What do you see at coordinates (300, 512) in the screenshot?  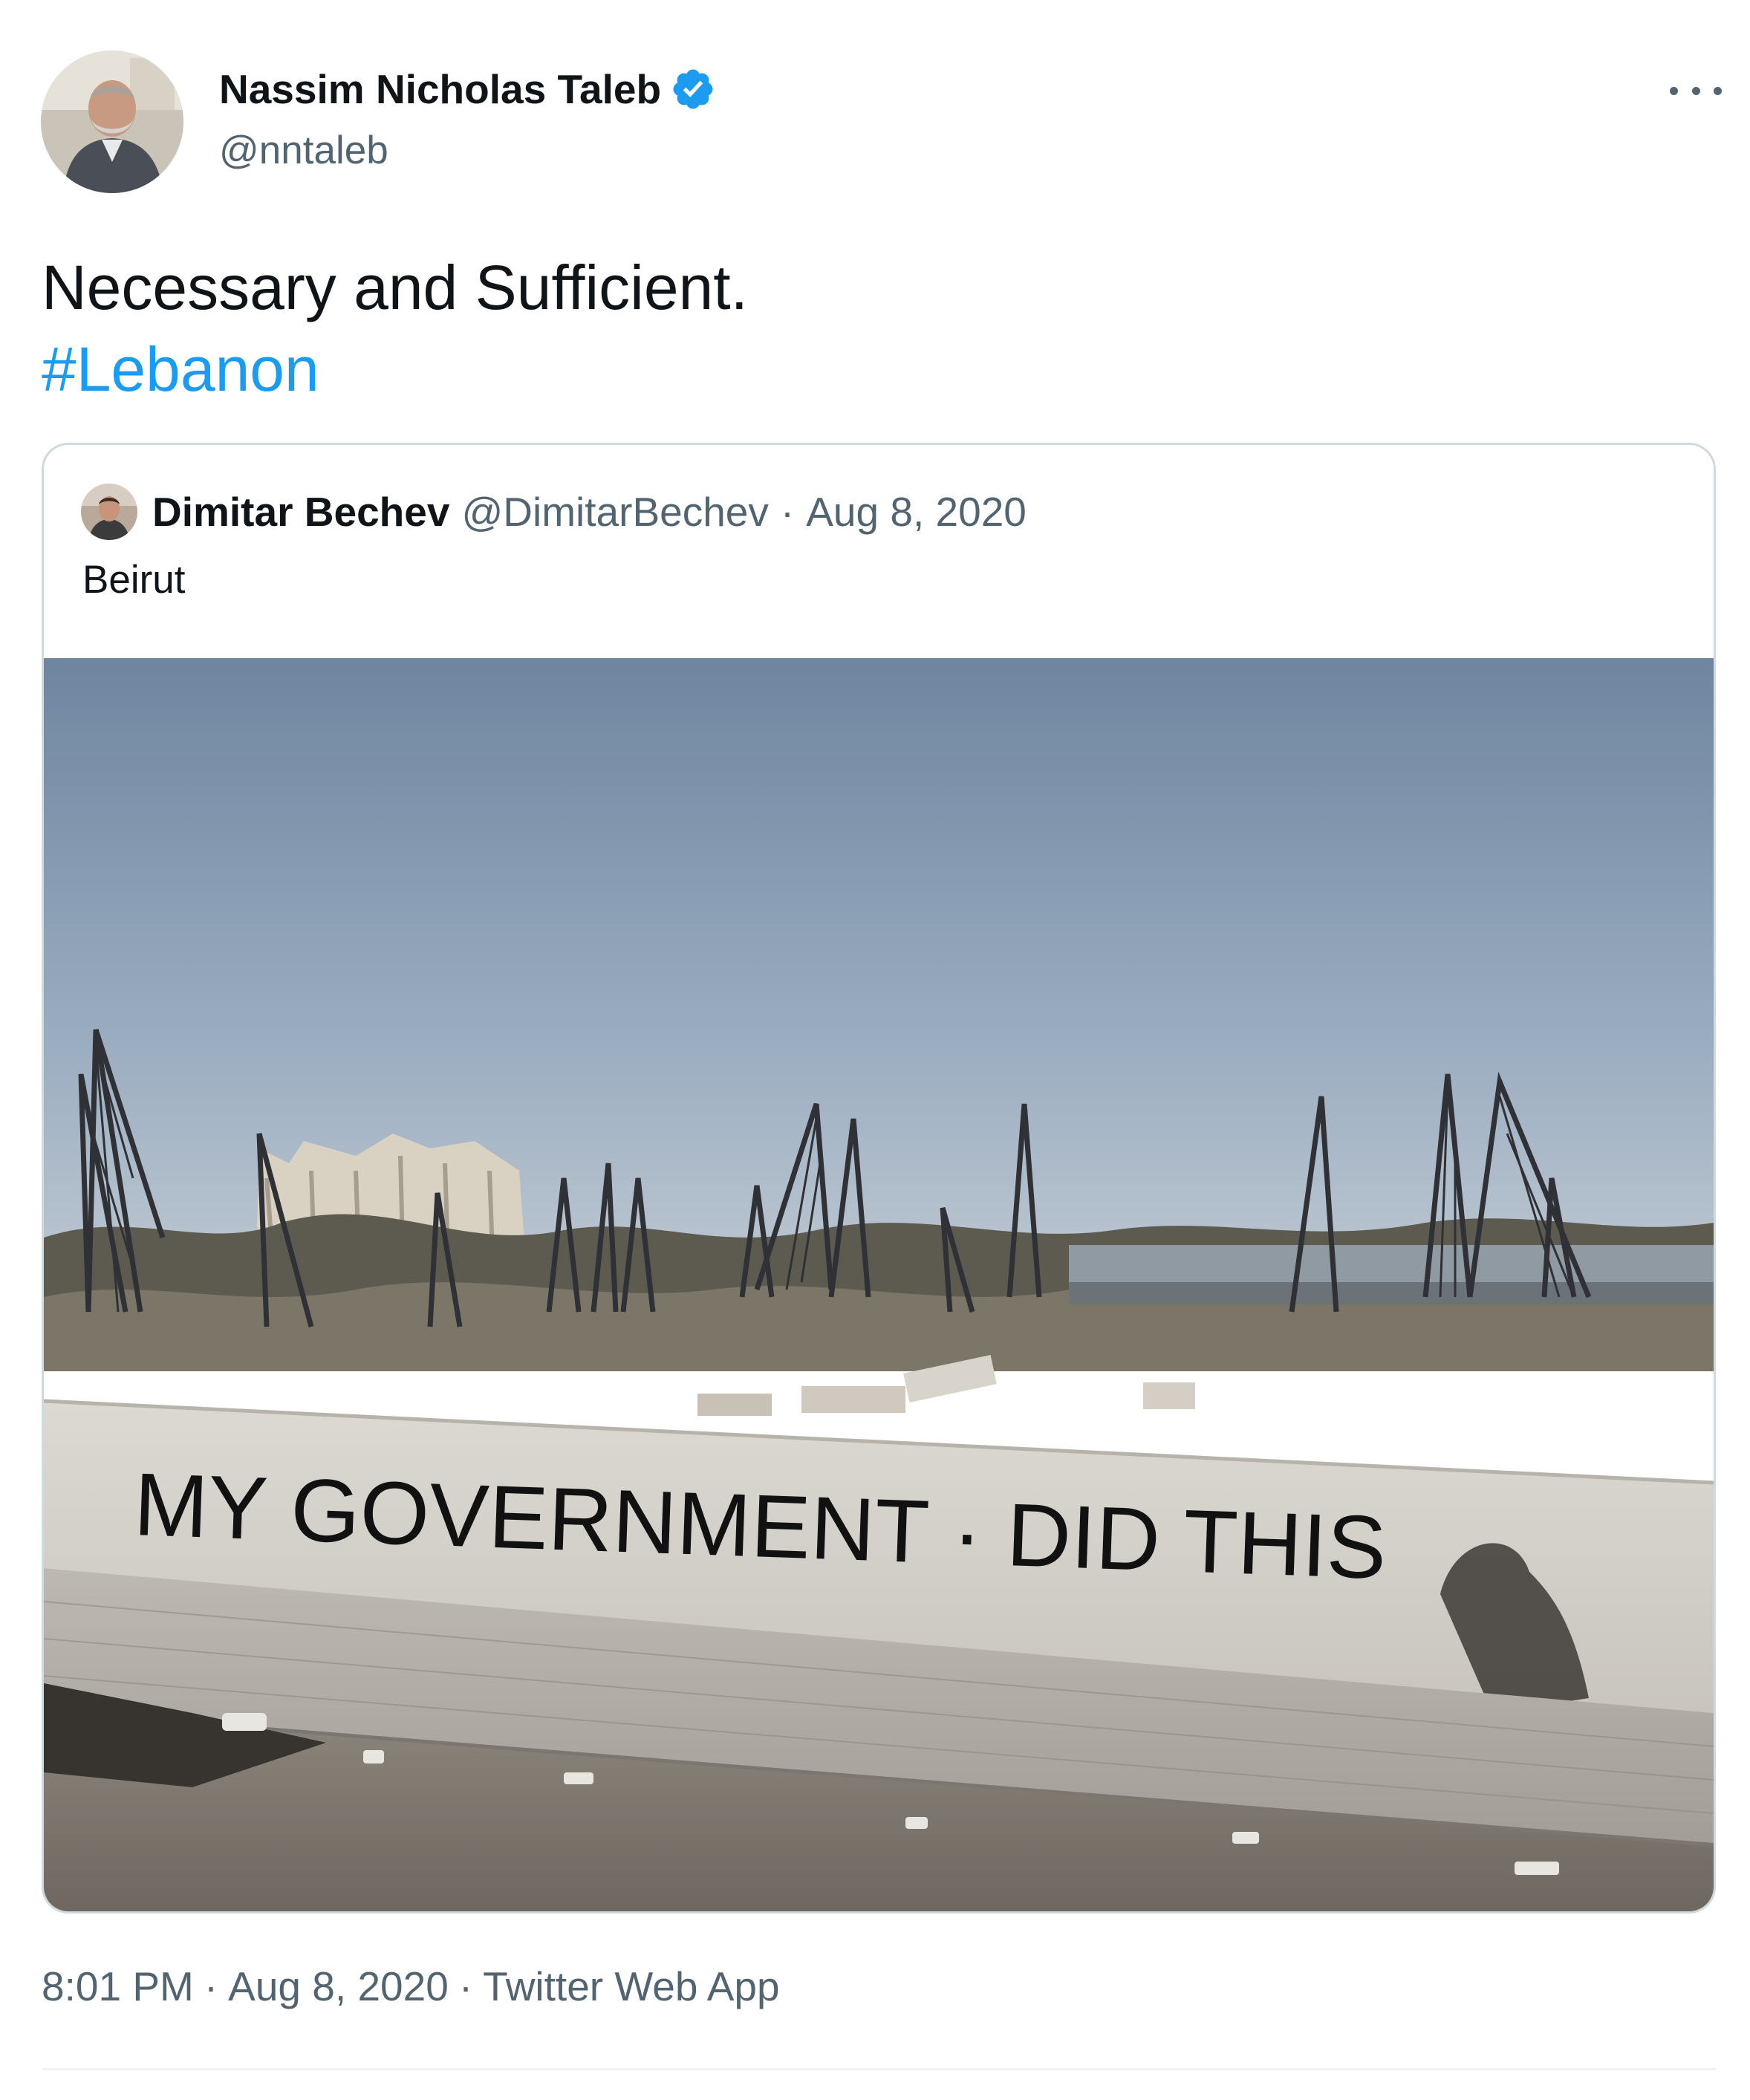 I see `quoted-author-name: Dimitar Bechev` at bounding box center [300, 512].